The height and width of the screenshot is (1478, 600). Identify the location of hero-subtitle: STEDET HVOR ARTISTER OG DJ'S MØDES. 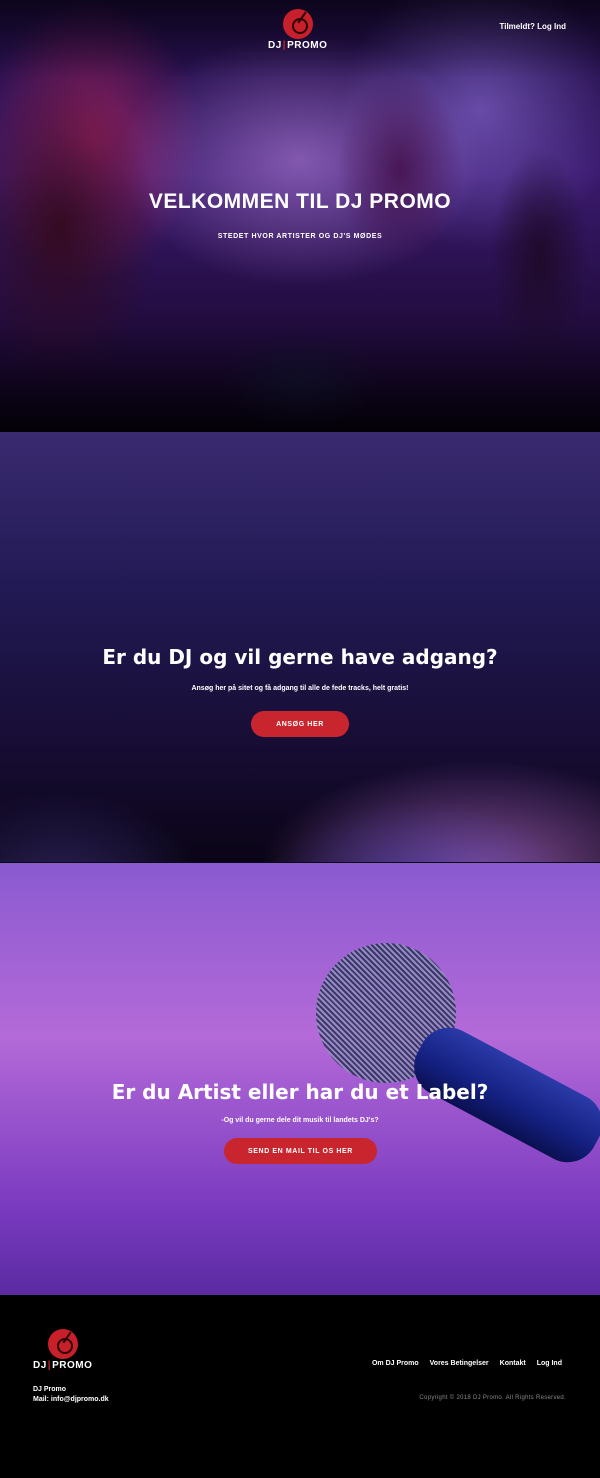
(300, 236).